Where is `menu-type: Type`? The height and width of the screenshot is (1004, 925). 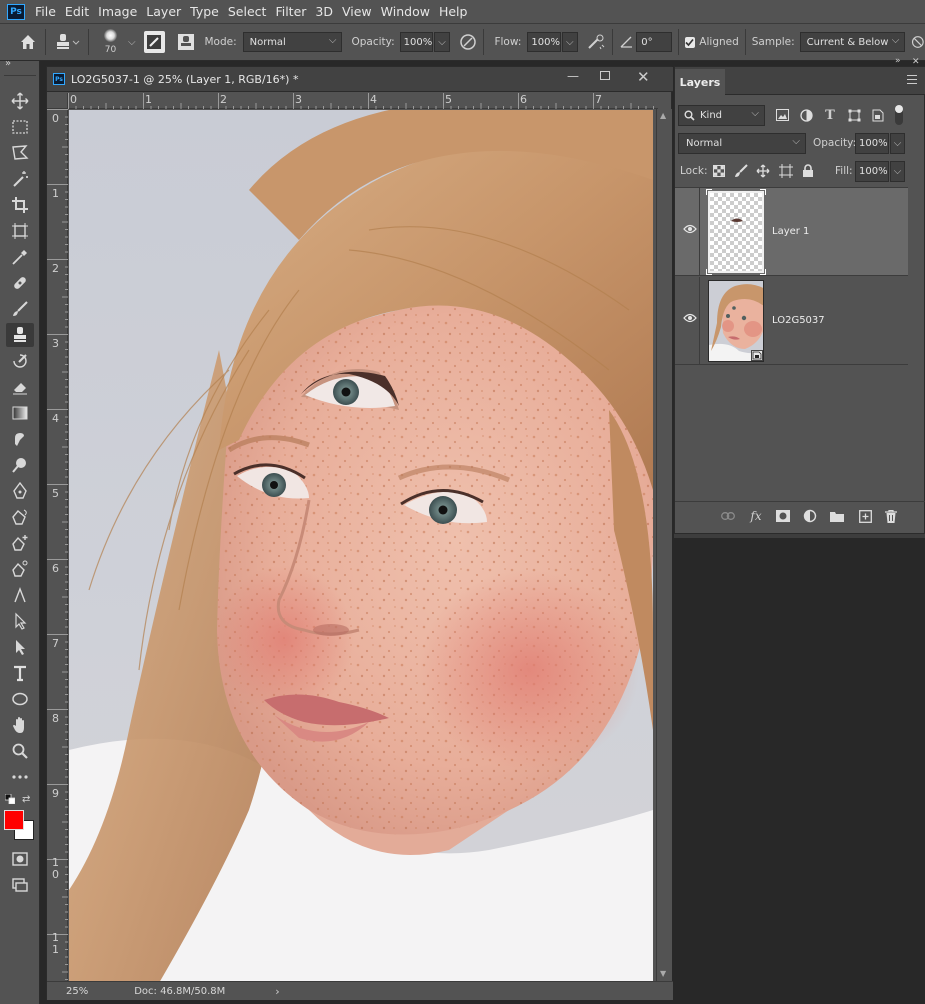
menu-type: Type is located at coordinates (204, 11).